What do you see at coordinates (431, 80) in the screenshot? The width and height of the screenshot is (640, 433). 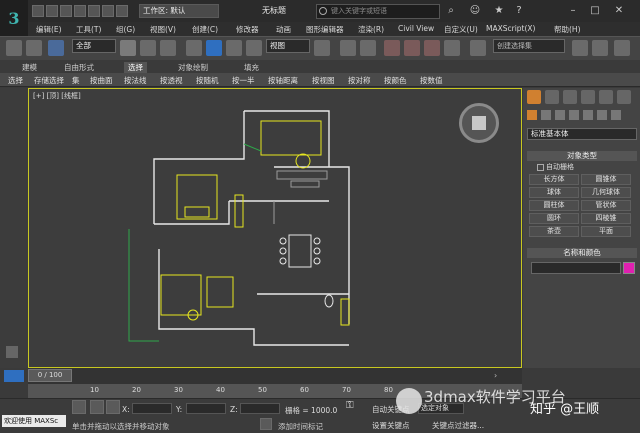 I see `ribbon-cmd-numeric: 按数值` at bounding box center [431, 80].